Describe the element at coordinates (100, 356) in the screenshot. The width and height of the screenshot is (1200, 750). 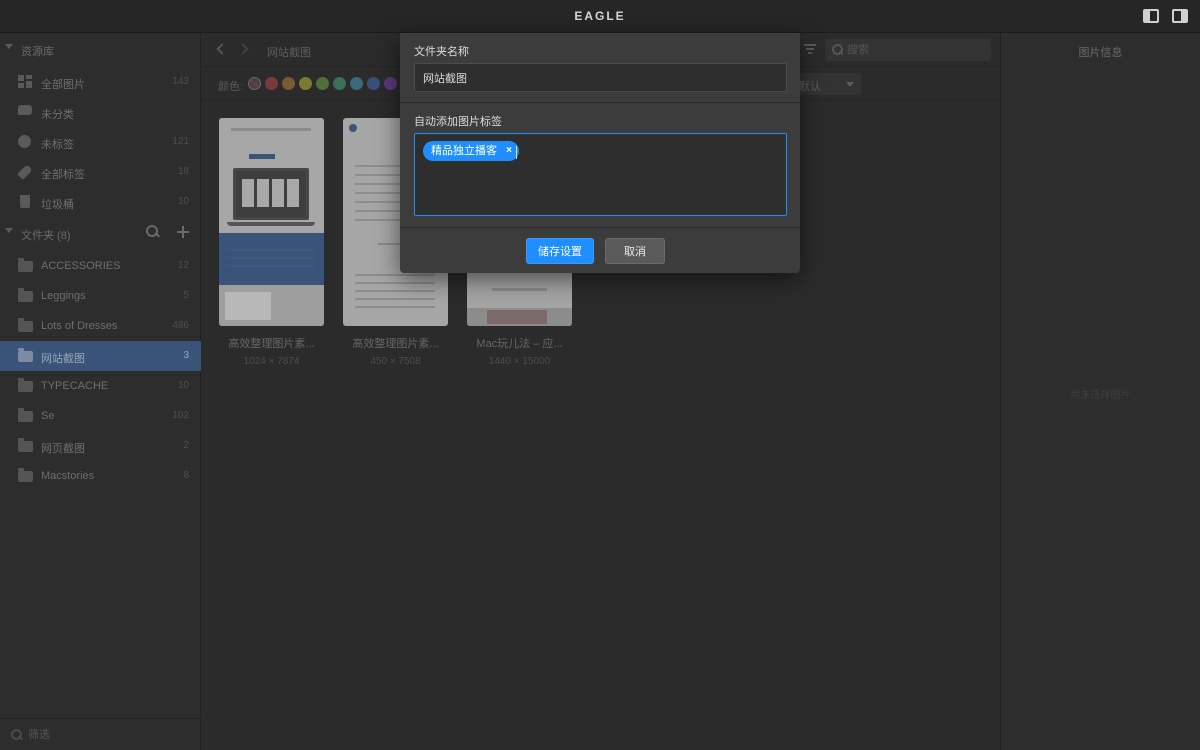
I see `sidebar-folder-website-screenshots: 网站截图 3` at that location.